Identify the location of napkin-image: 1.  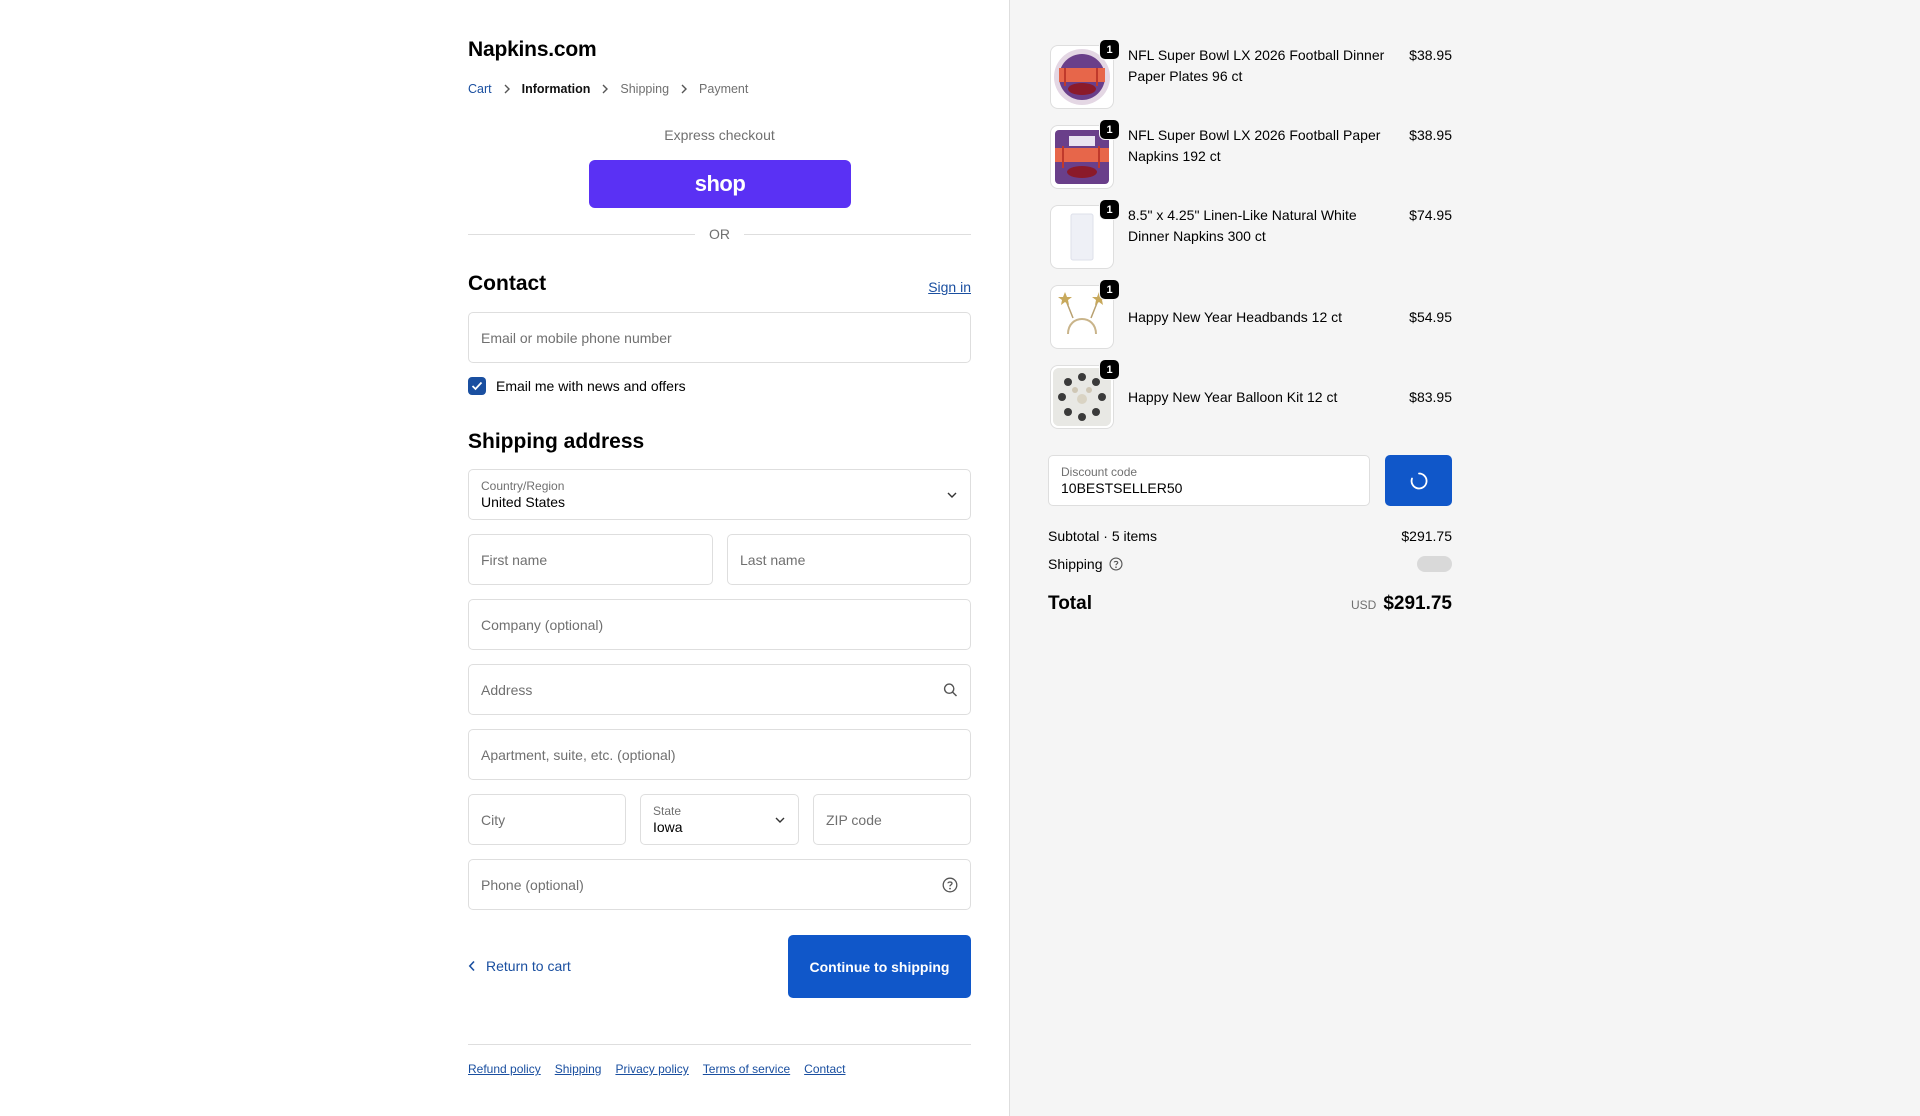
(1085, 154).